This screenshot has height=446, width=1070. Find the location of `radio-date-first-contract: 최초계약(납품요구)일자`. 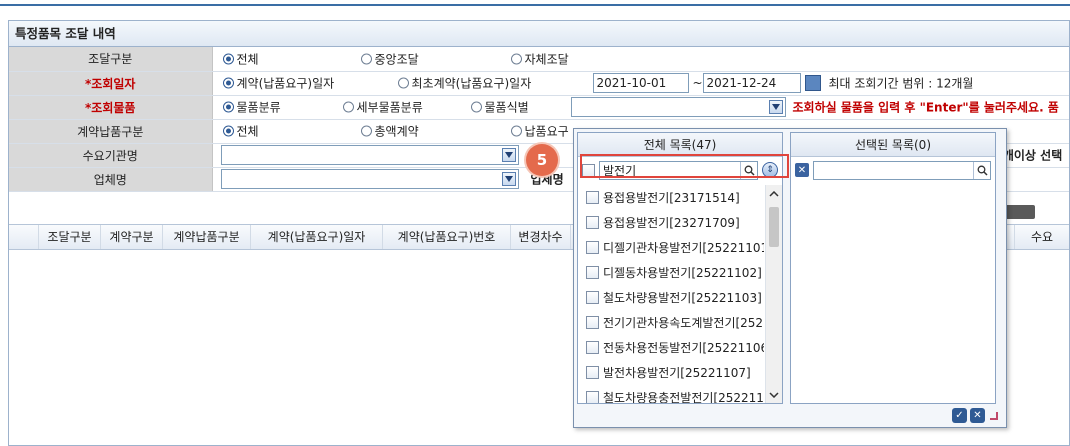

radio-date-first-contract: 최초계약(납품요구)일자 is located at coordinates (464, 83).